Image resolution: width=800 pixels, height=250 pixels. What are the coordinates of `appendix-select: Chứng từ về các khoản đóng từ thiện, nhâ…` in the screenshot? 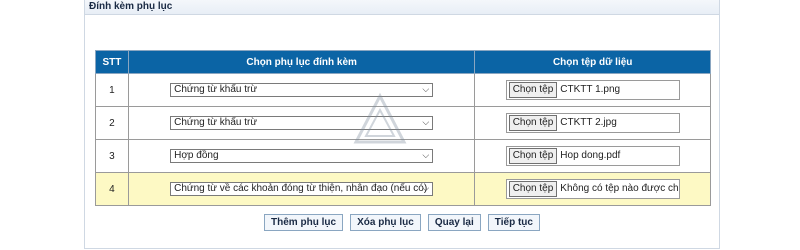 It's located at (302, 189).